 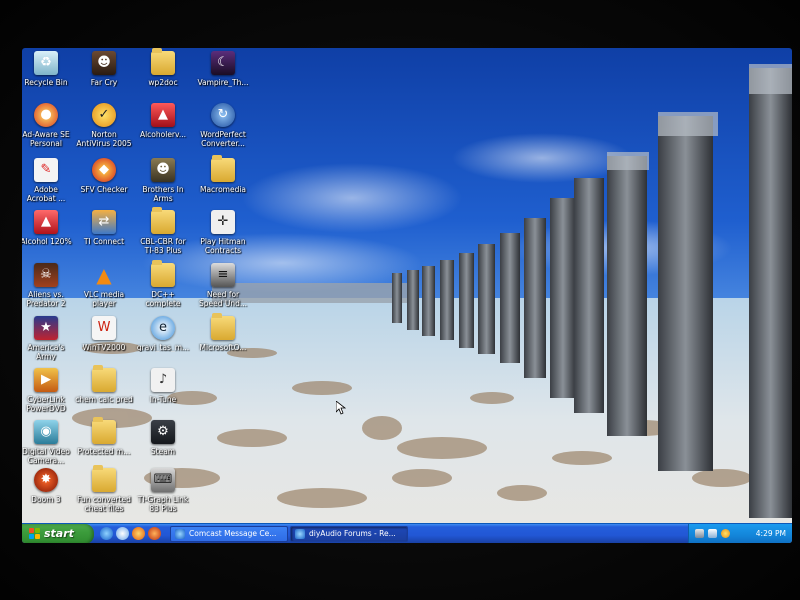 I want to click on desktop-icon-wintv: W WinTV2000, so click(x=104, y=334).